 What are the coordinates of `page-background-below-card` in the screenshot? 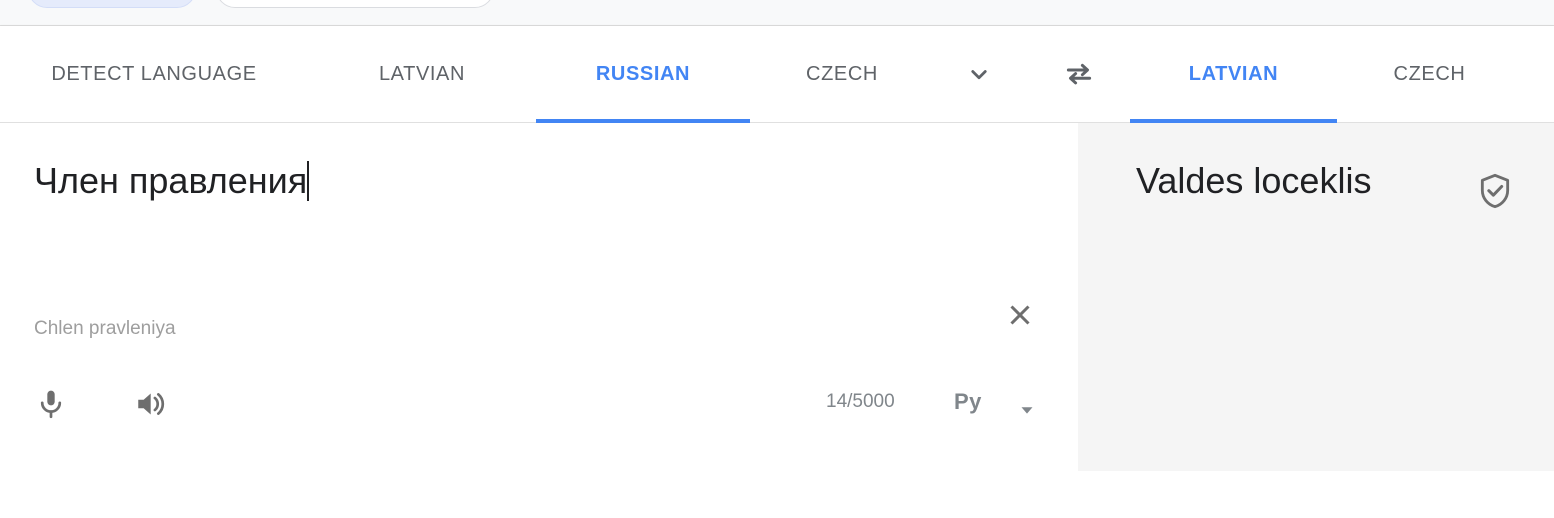 It's located at (777, 494).